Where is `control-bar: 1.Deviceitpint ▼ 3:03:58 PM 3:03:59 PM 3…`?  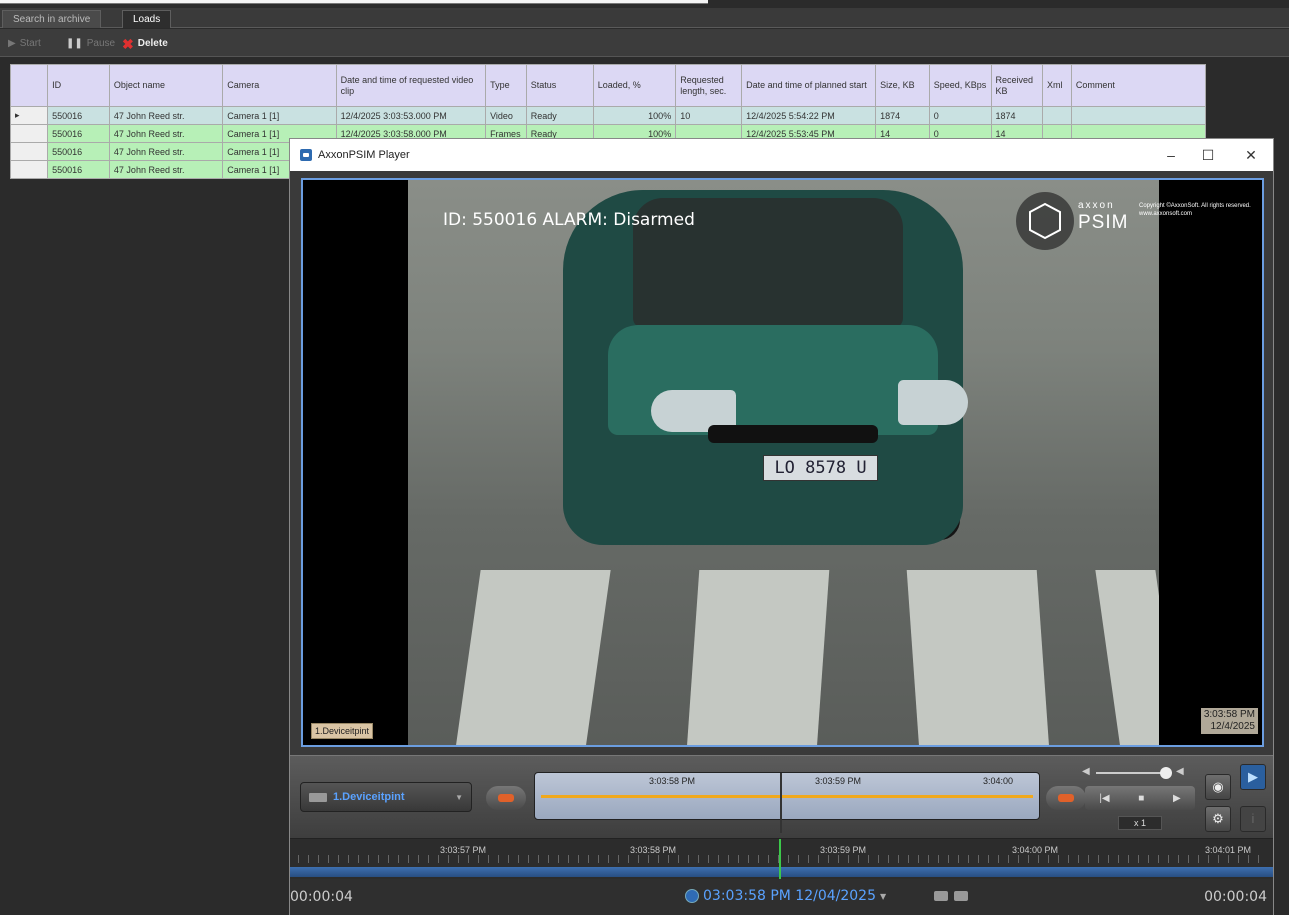
control-bar: 1.Deviceitpint ▼ 3:03:58 PM 3:03:59 PM 3… is located at coordinates (781, 797).